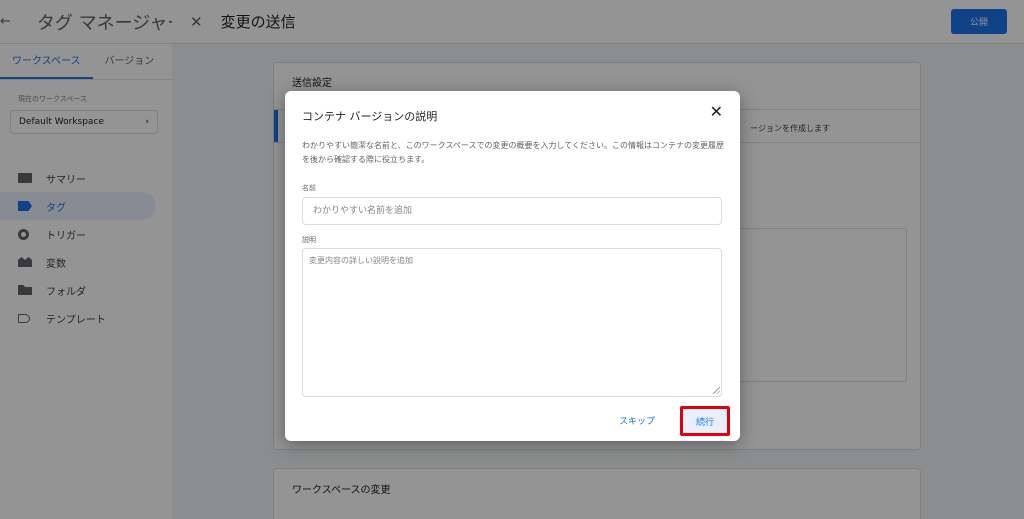 The width and height of the screenshot is (1024, 519). What do you see at coordinates (370, 116) in the screenshot?
I see `dialog-title: コンテナ バージョンの説明` at bounding box center [370, 116].